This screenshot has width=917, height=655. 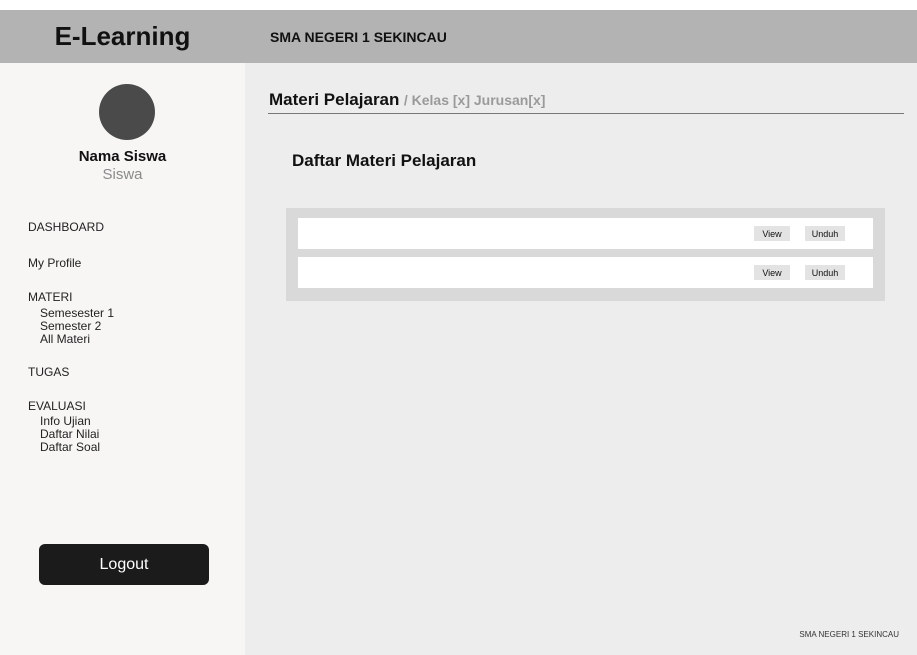 What do you see at coordinates (585, 254) in the screenshot?
I see `materi-list-panel: View Unduh View Unduh` at bounding box center [585, 254].